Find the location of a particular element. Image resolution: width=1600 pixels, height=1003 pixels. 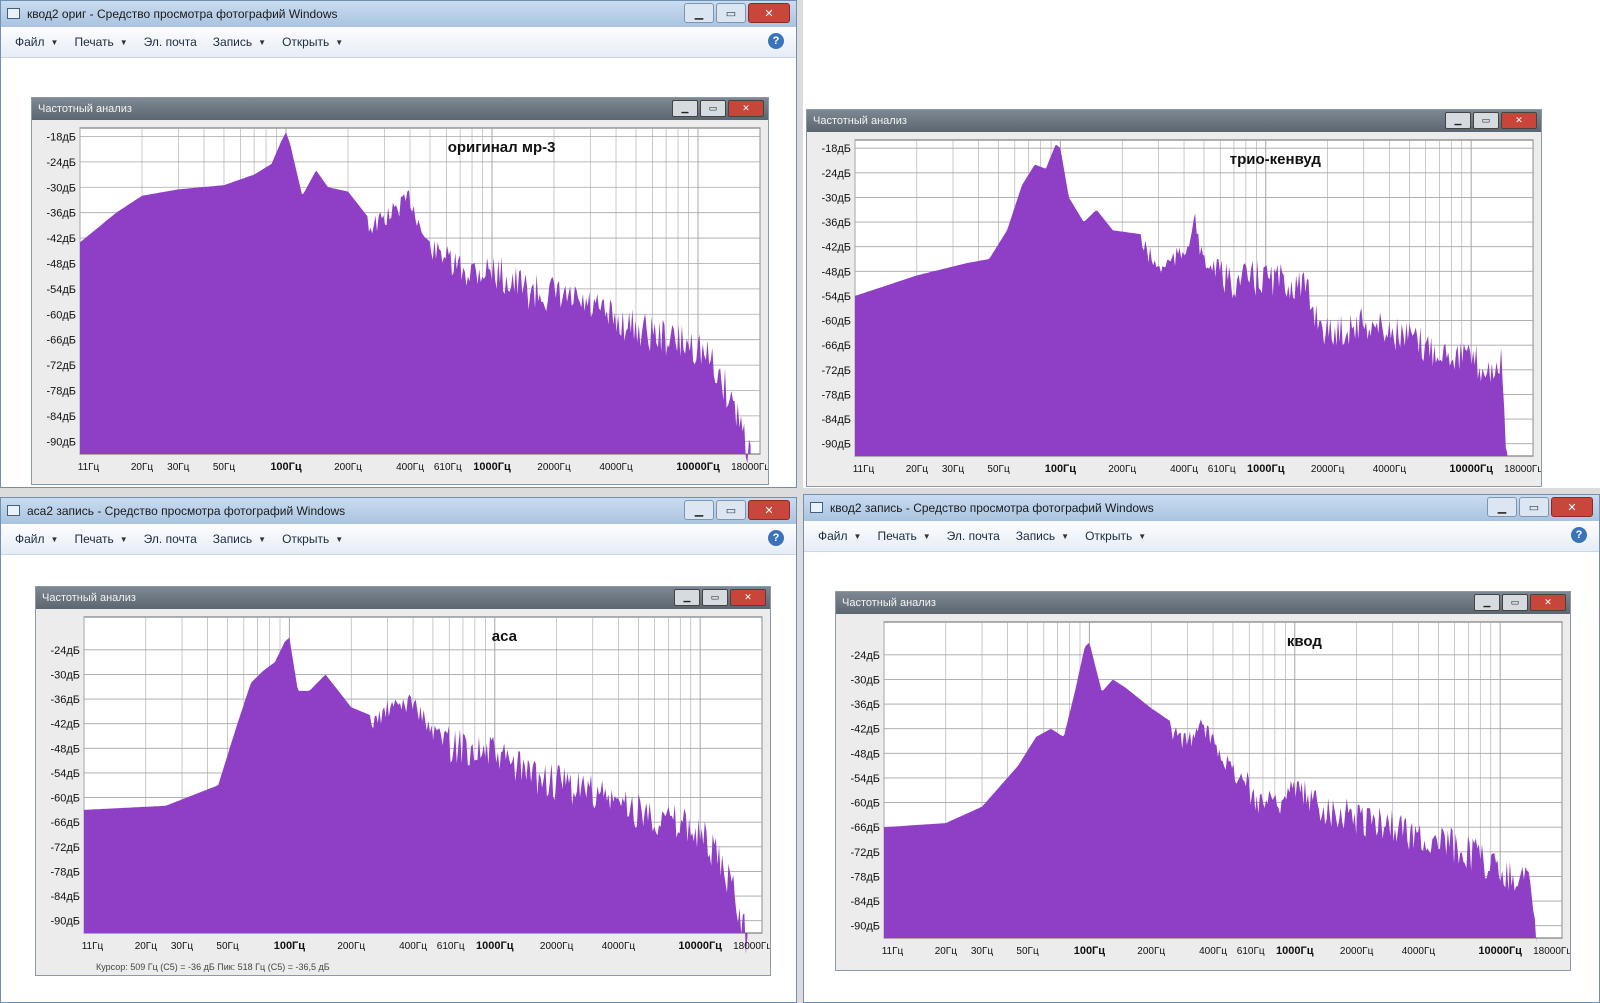

y-tick-label: -60дБ is located at coordinates (61, 315).